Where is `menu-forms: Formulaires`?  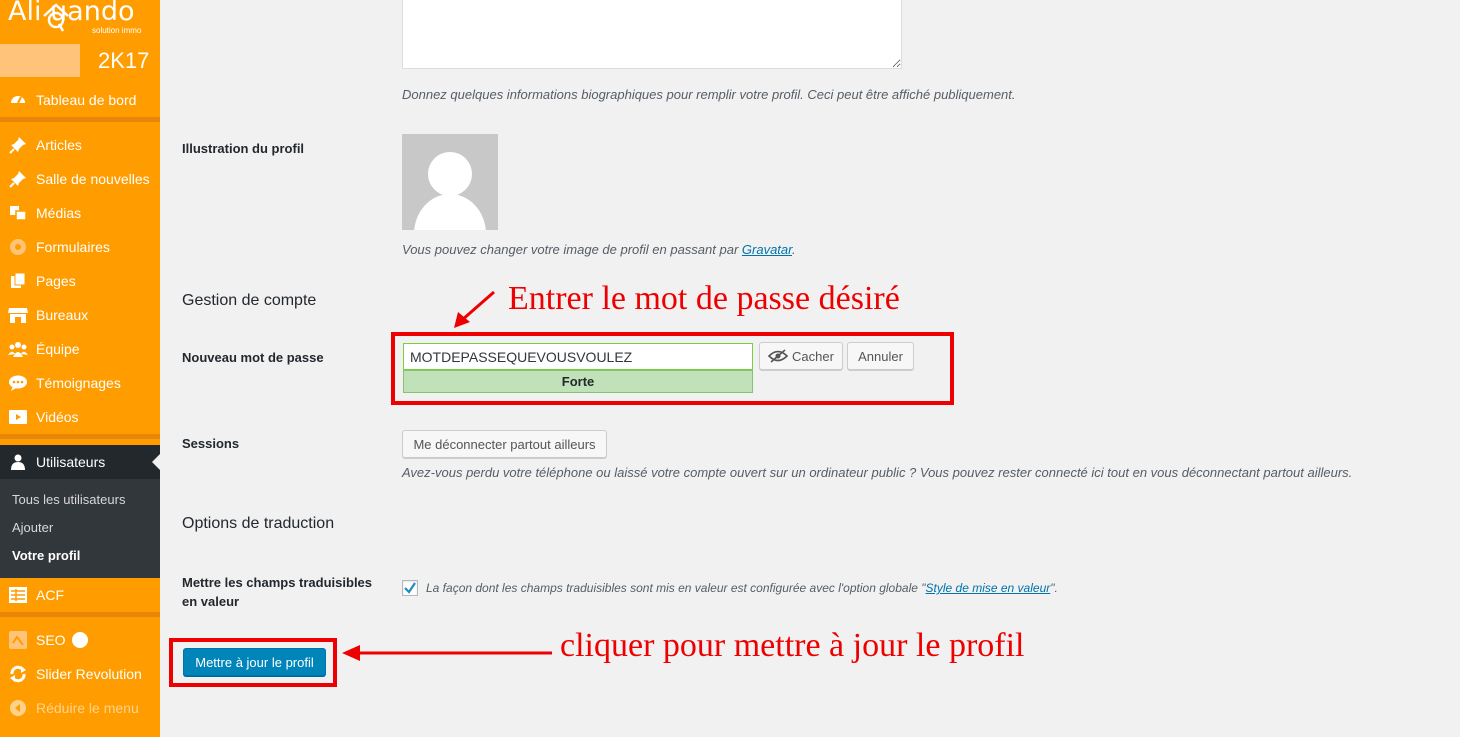 menu-forms: Formulaires is located at coordinates (80, 247).